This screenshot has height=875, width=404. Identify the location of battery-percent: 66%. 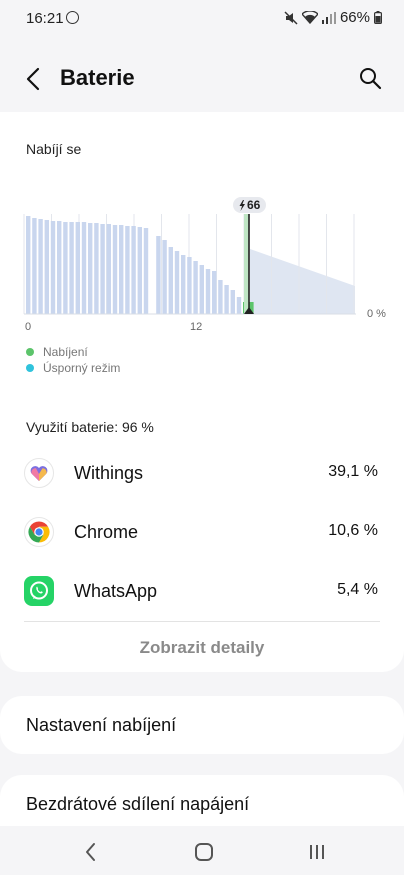
(354, 17).